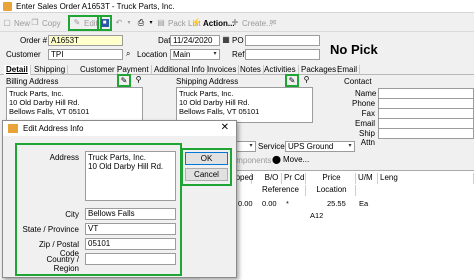  Describe the element at coordinates (276, 159) in the screenshot. I see `move-icon: ⬤` at that location.